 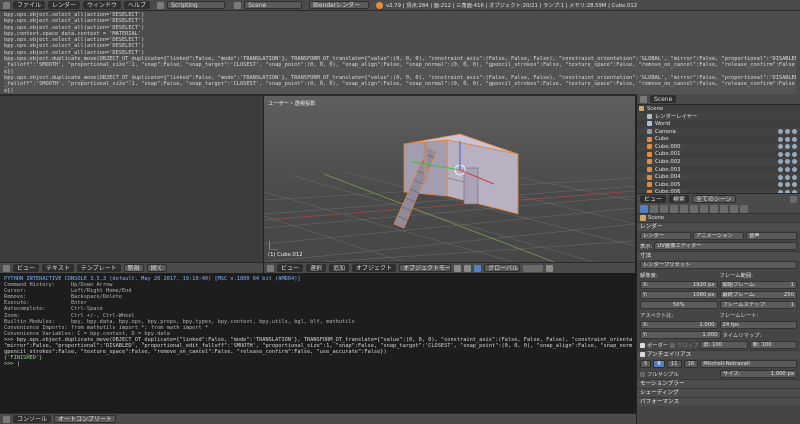 I want to click on render-preset-select: レンダープリセット, so click(x=718, y=265).